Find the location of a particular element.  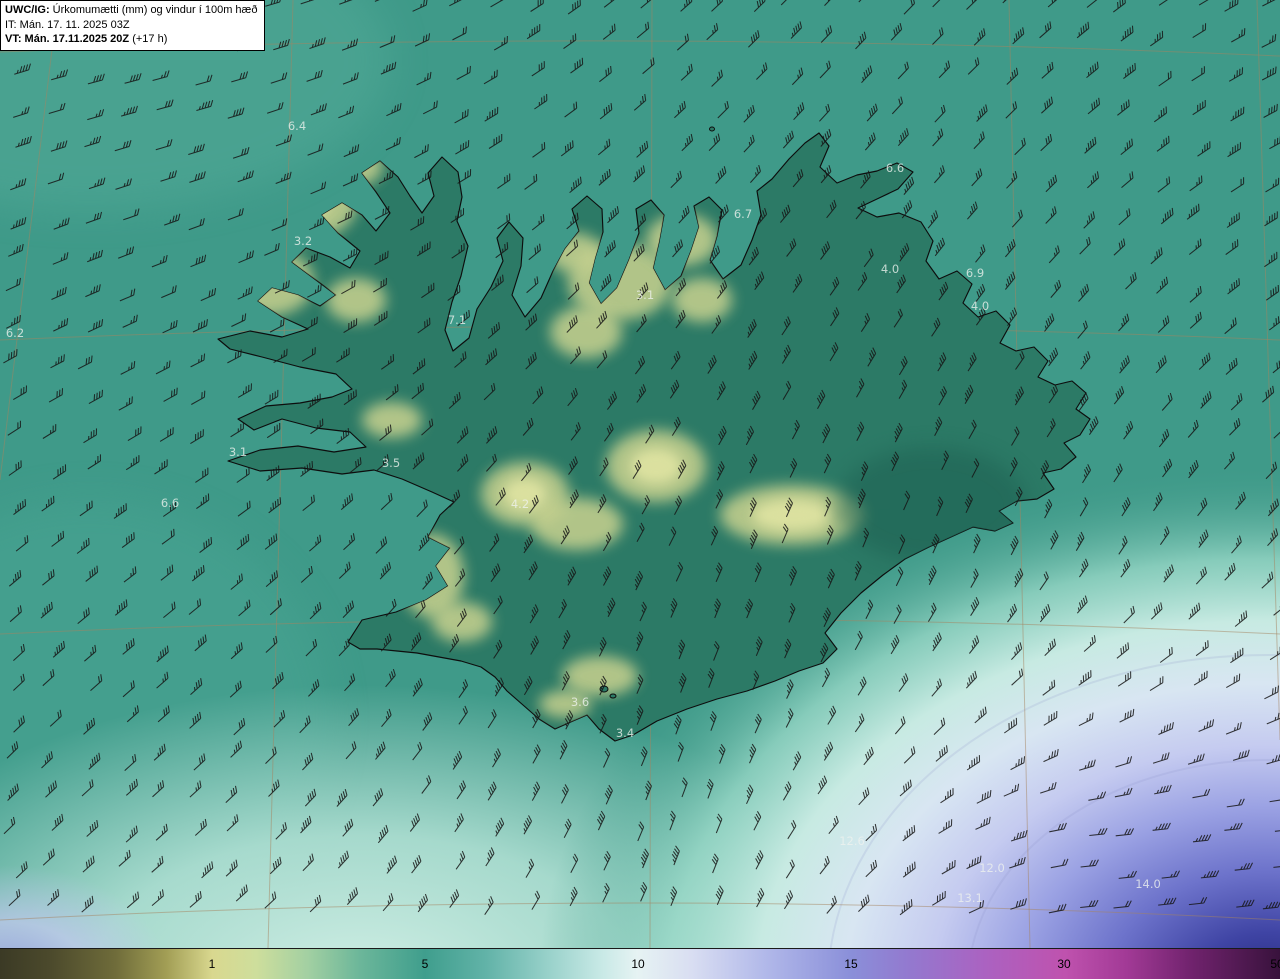

precip-value-label: 4.2 is located at coordinates (520, 504).